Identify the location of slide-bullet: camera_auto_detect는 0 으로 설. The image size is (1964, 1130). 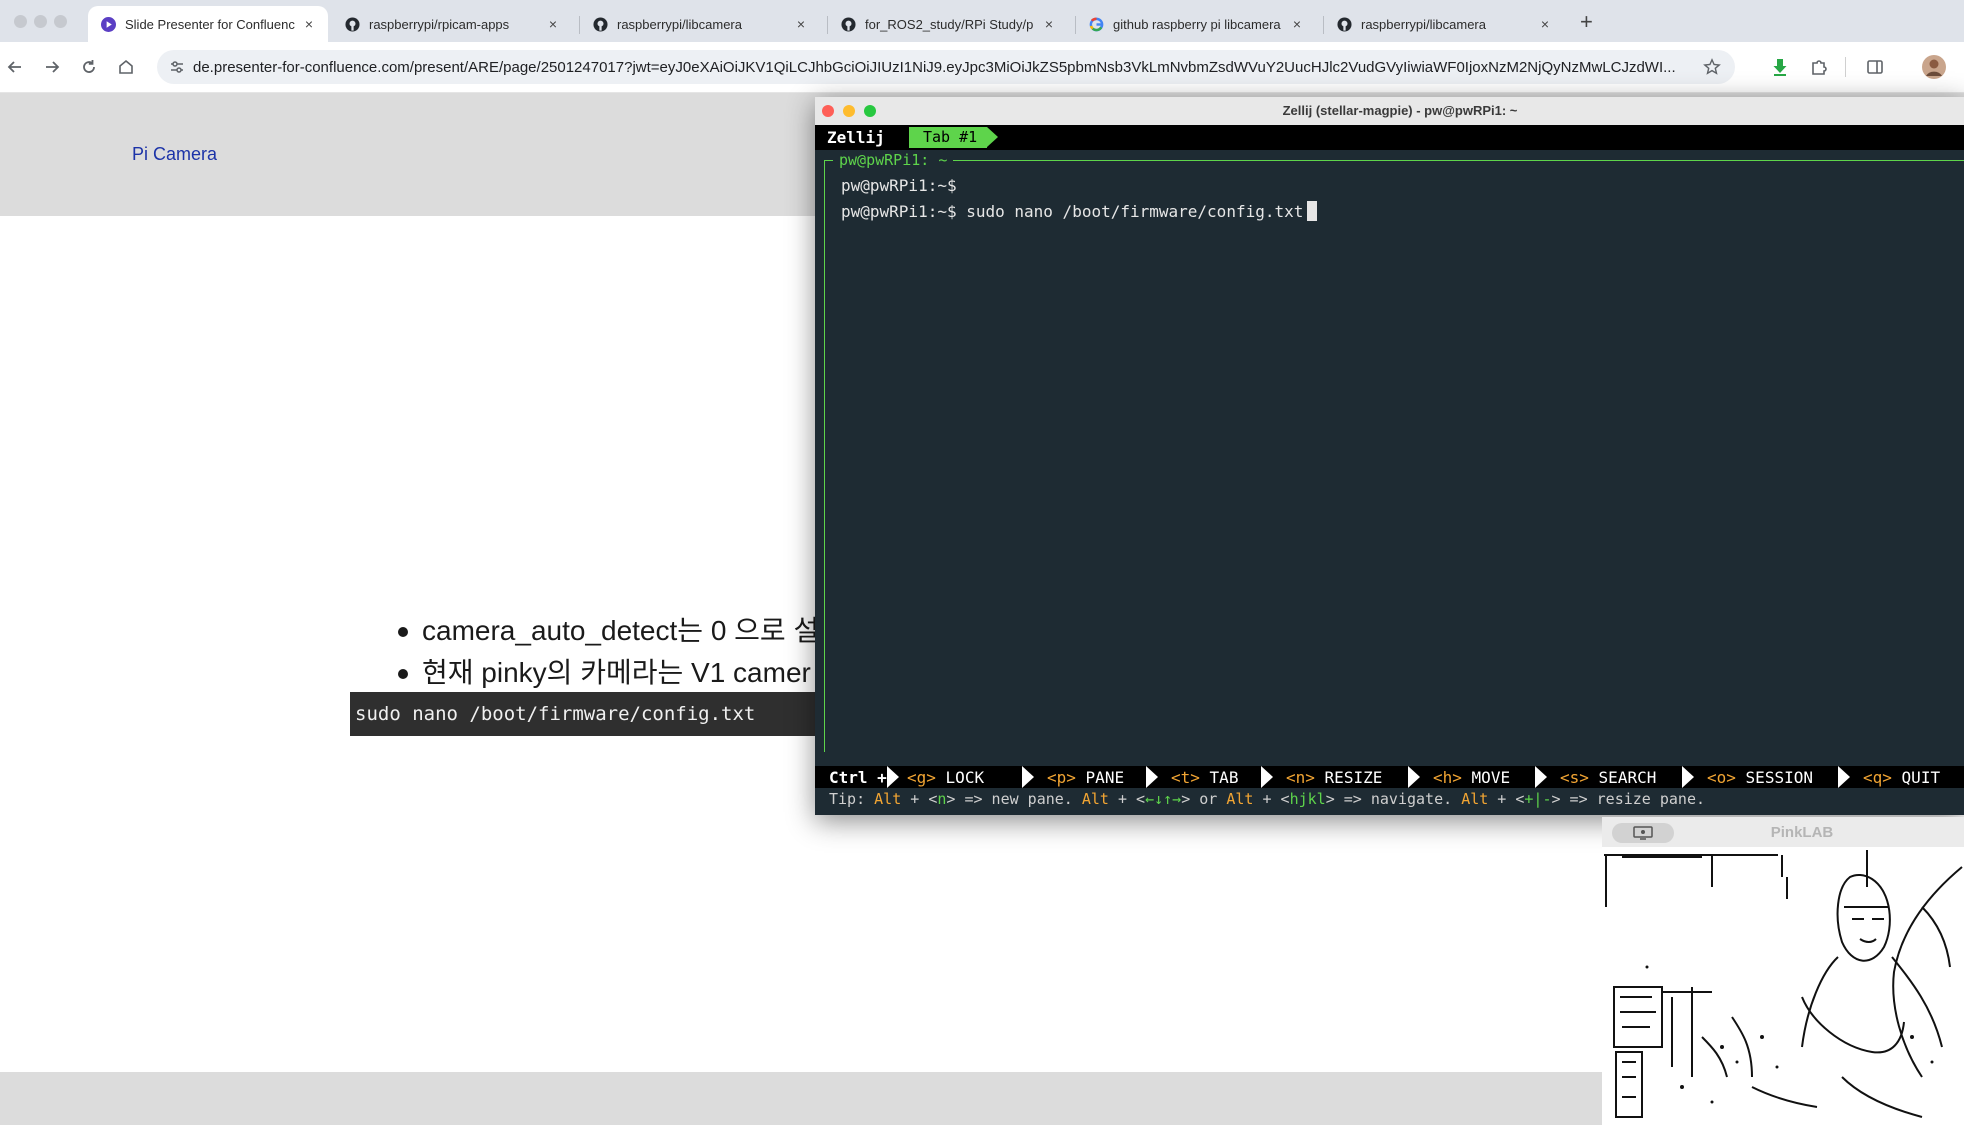
(607, 631).